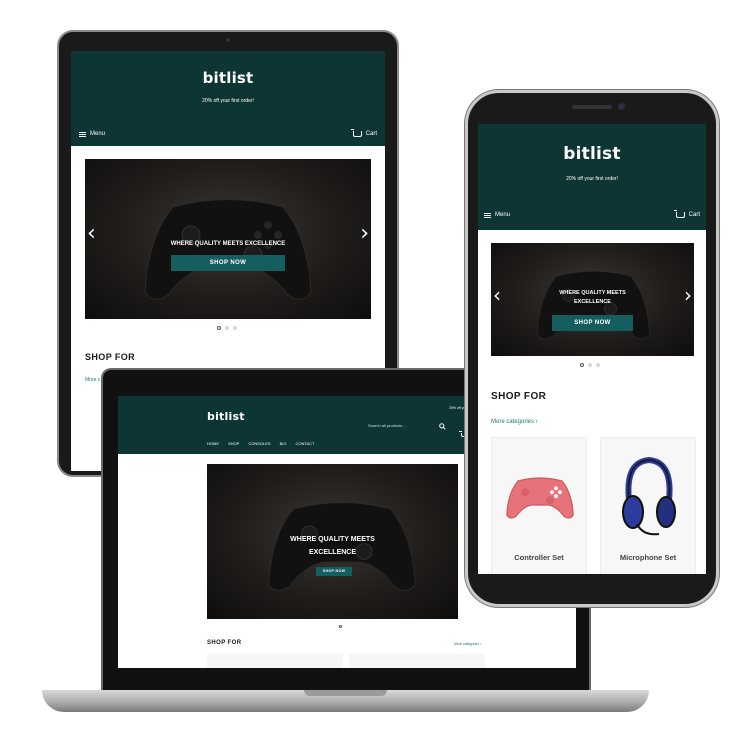  Describe the element at coordinates (304, 443) in the screenshot. I see `nav-item-contact: CONTACT` at that location.